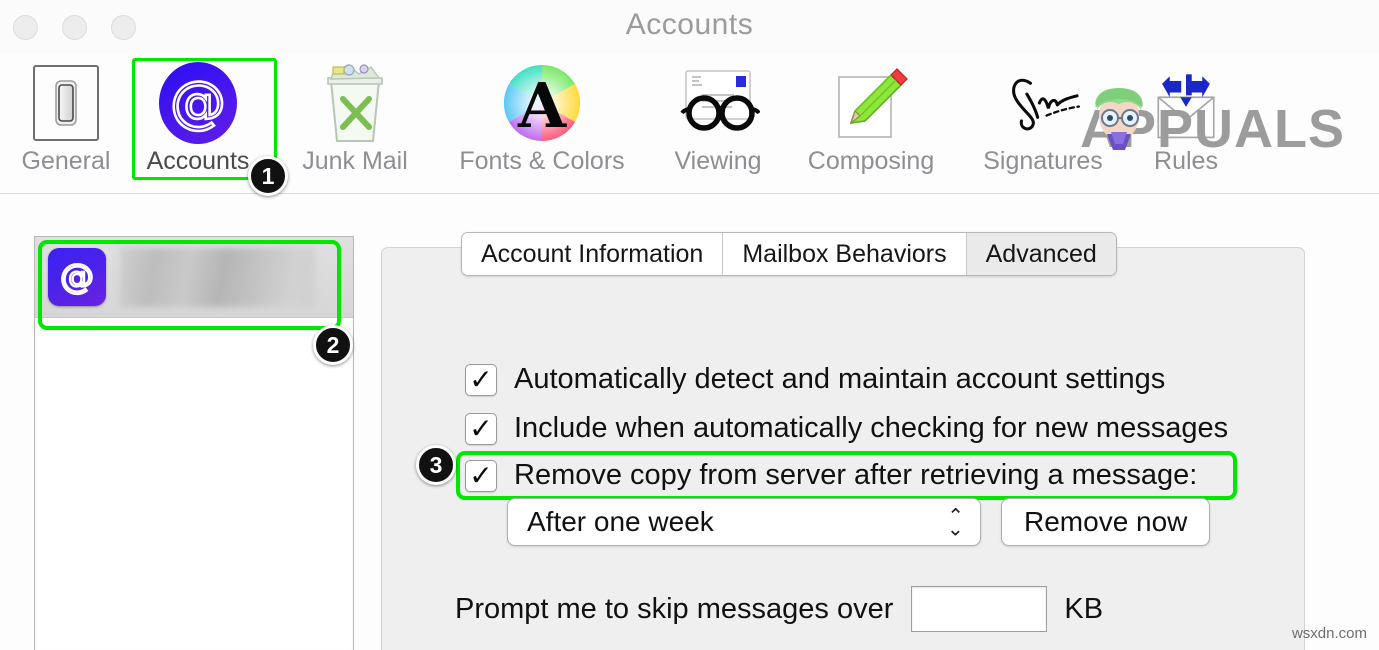 Image resolution: width=1379 pixels, height=650 pixels. What do you see at coordinates (1106, 522) in the screenshot?
I see `remove-now-button: Remove now` at bounding box center [1106, 522].